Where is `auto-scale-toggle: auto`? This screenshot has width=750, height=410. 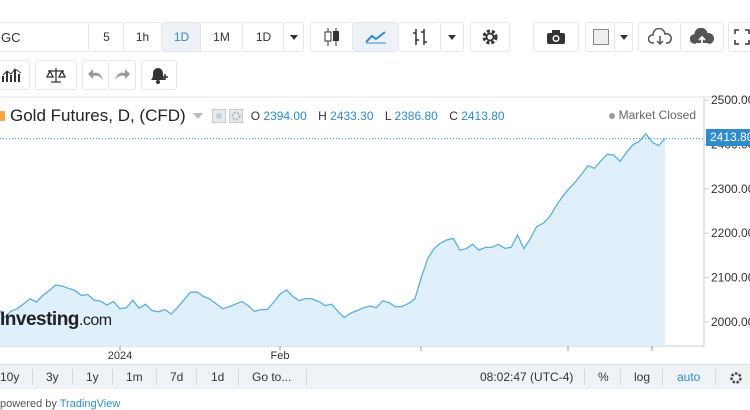 auto-scale-toggle: auto is located at coordinates (688, 377).